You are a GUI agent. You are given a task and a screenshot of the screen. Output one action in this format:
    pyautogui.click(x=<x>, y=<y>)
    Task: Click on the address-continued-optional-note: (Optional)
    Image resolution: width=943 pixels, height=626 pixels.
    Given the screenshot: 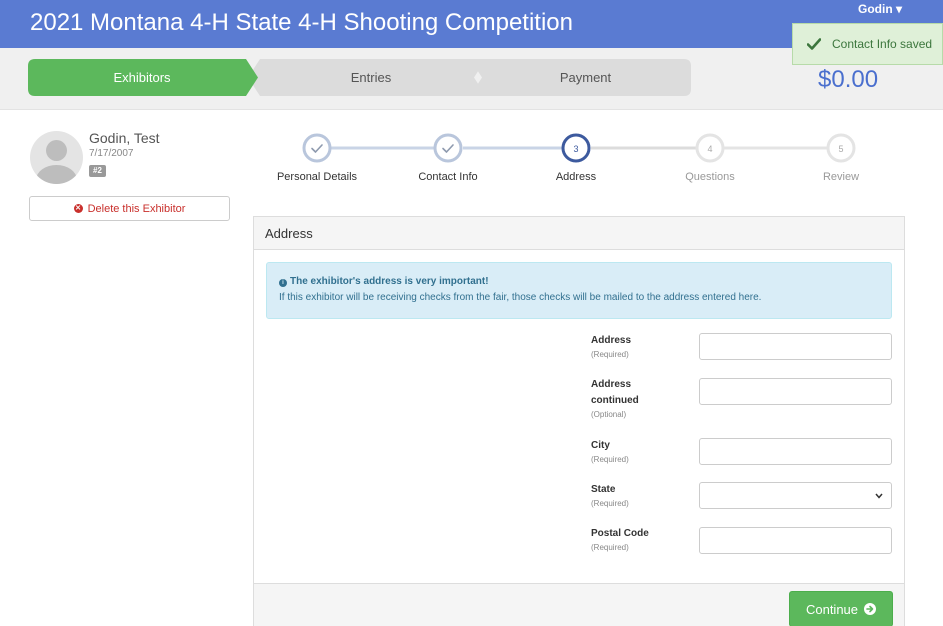 What is the action you would take?
    pyautogui.click(x=609, y=414)
    